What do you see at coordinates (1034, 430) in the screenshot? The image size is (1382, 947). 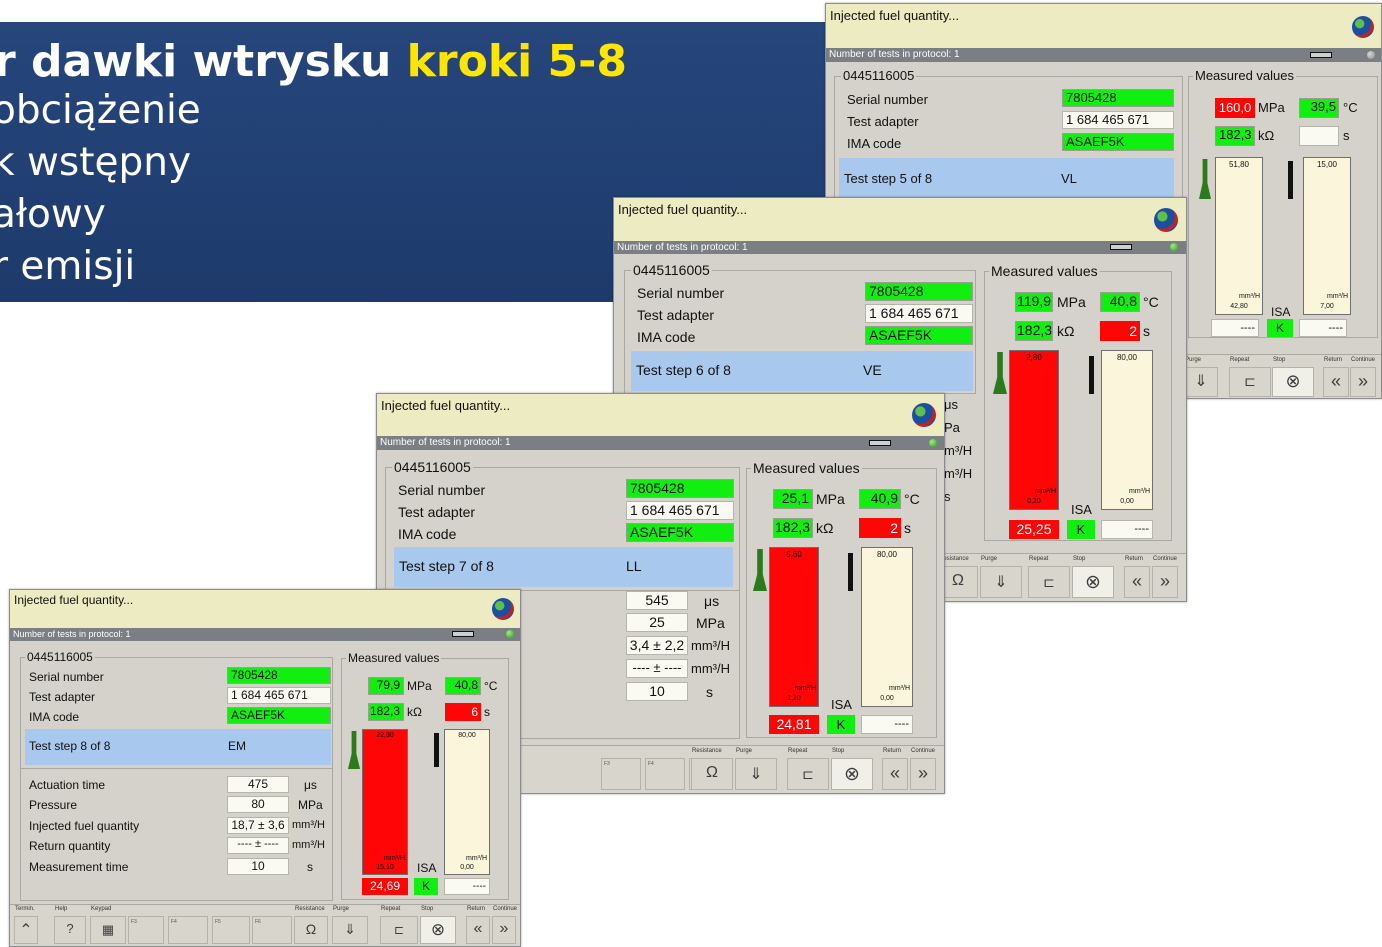 I see `quantity-bar-fill` at bounding box center [1034, 430].